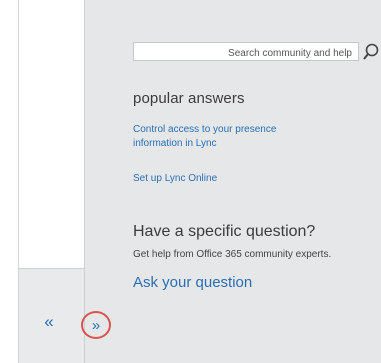 This screenshot has width=381, height=363. Describe the element at coordinates (192, 282) in the screenshot. I see `ask-question-link: Ask your question` at that location.